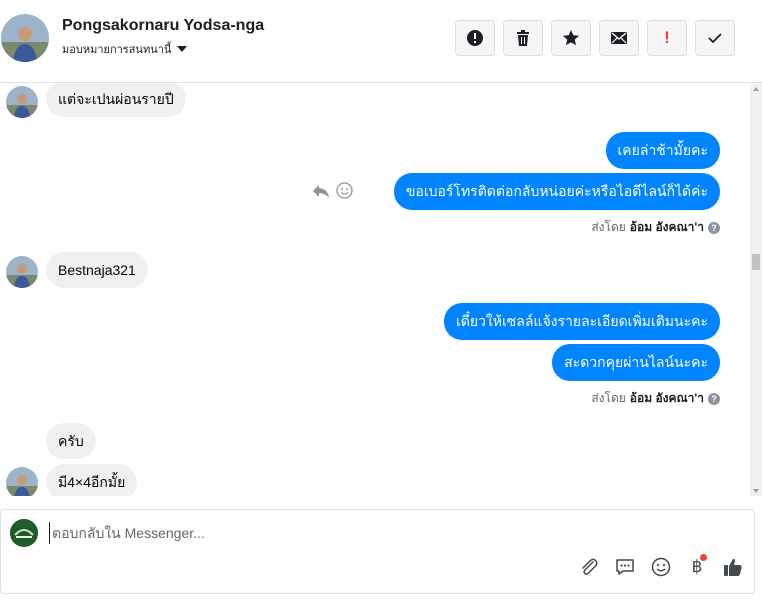  I want to click on spam-button: !, so click(667, 38).